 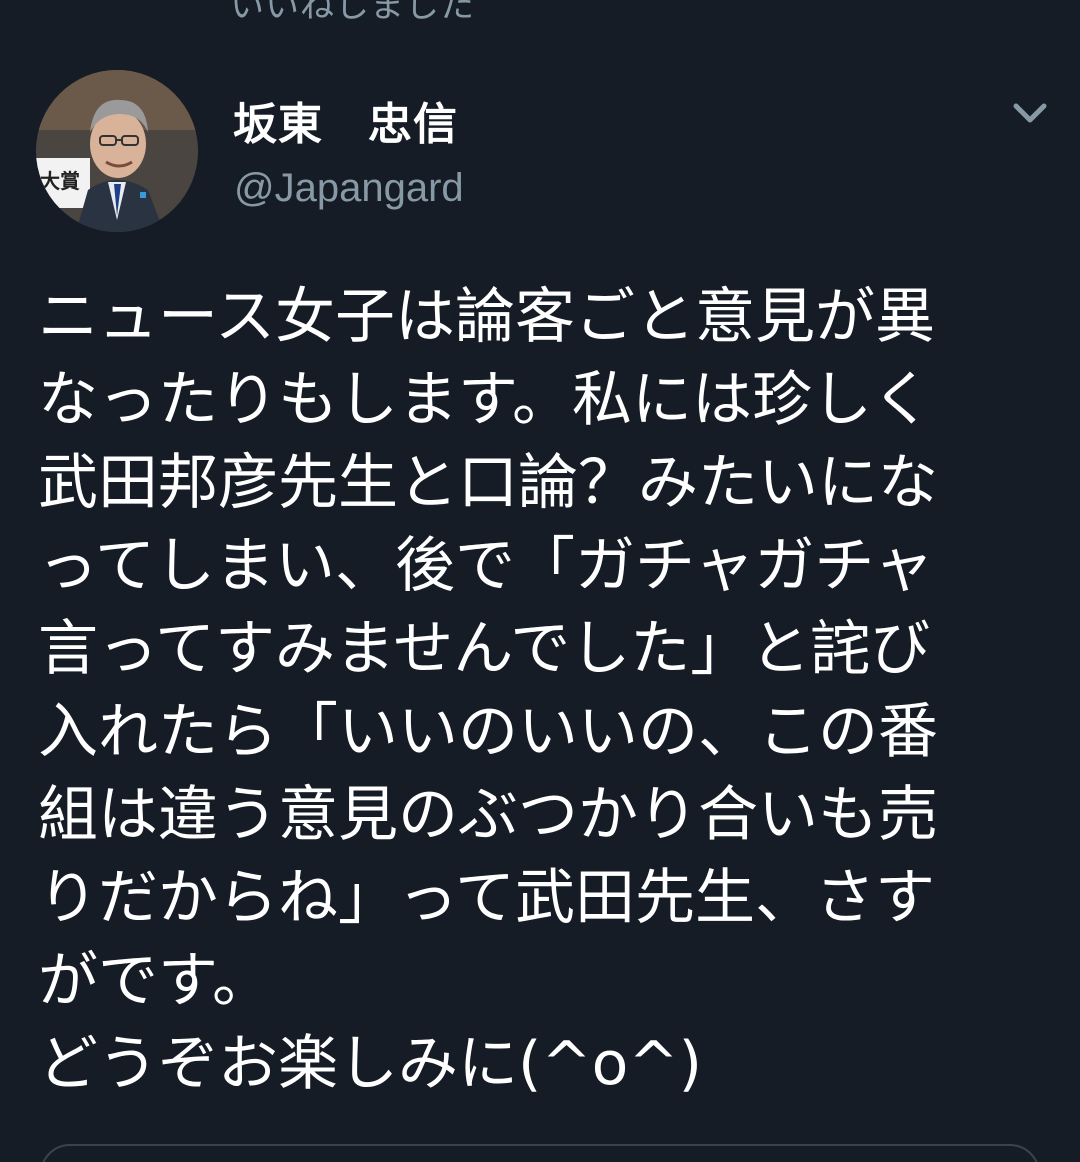 What do you see at coordinates (540, 1153) in the screenshot?
I see `link-card-preview` at bounding box center [540, 1153].